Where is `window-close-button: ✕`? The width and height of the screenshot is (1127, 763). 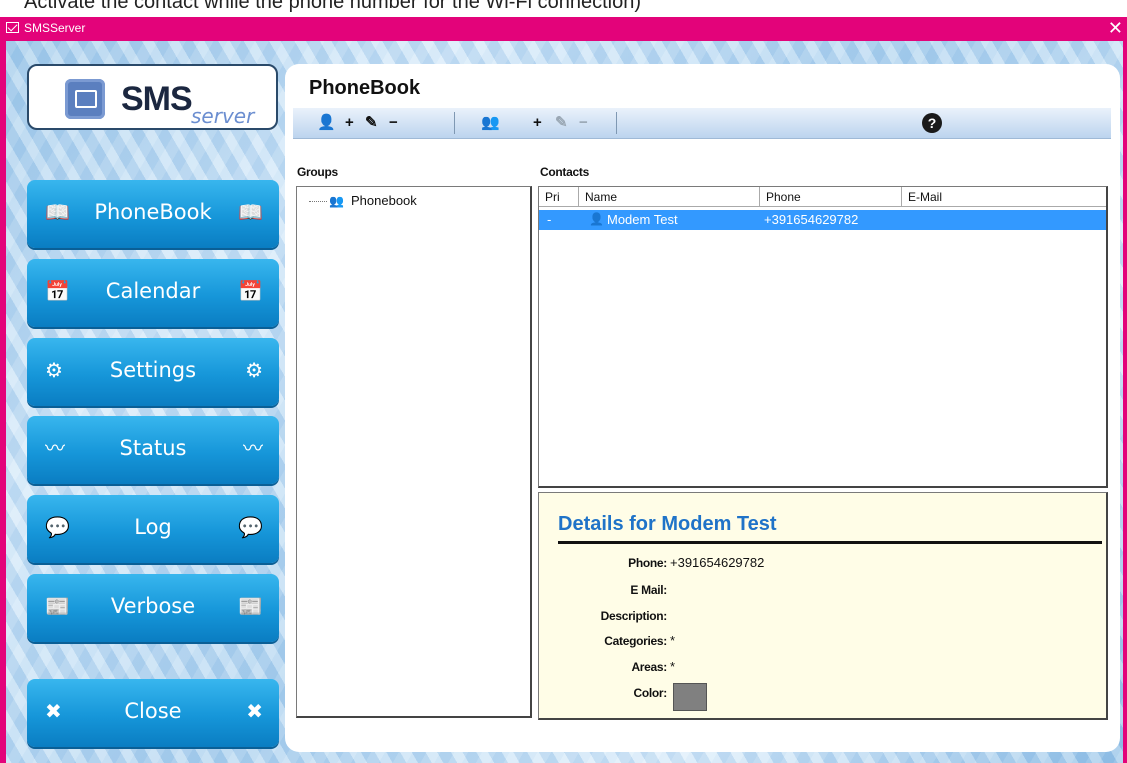 window-close-button: ✕ is located at coordinates (1115, 28).